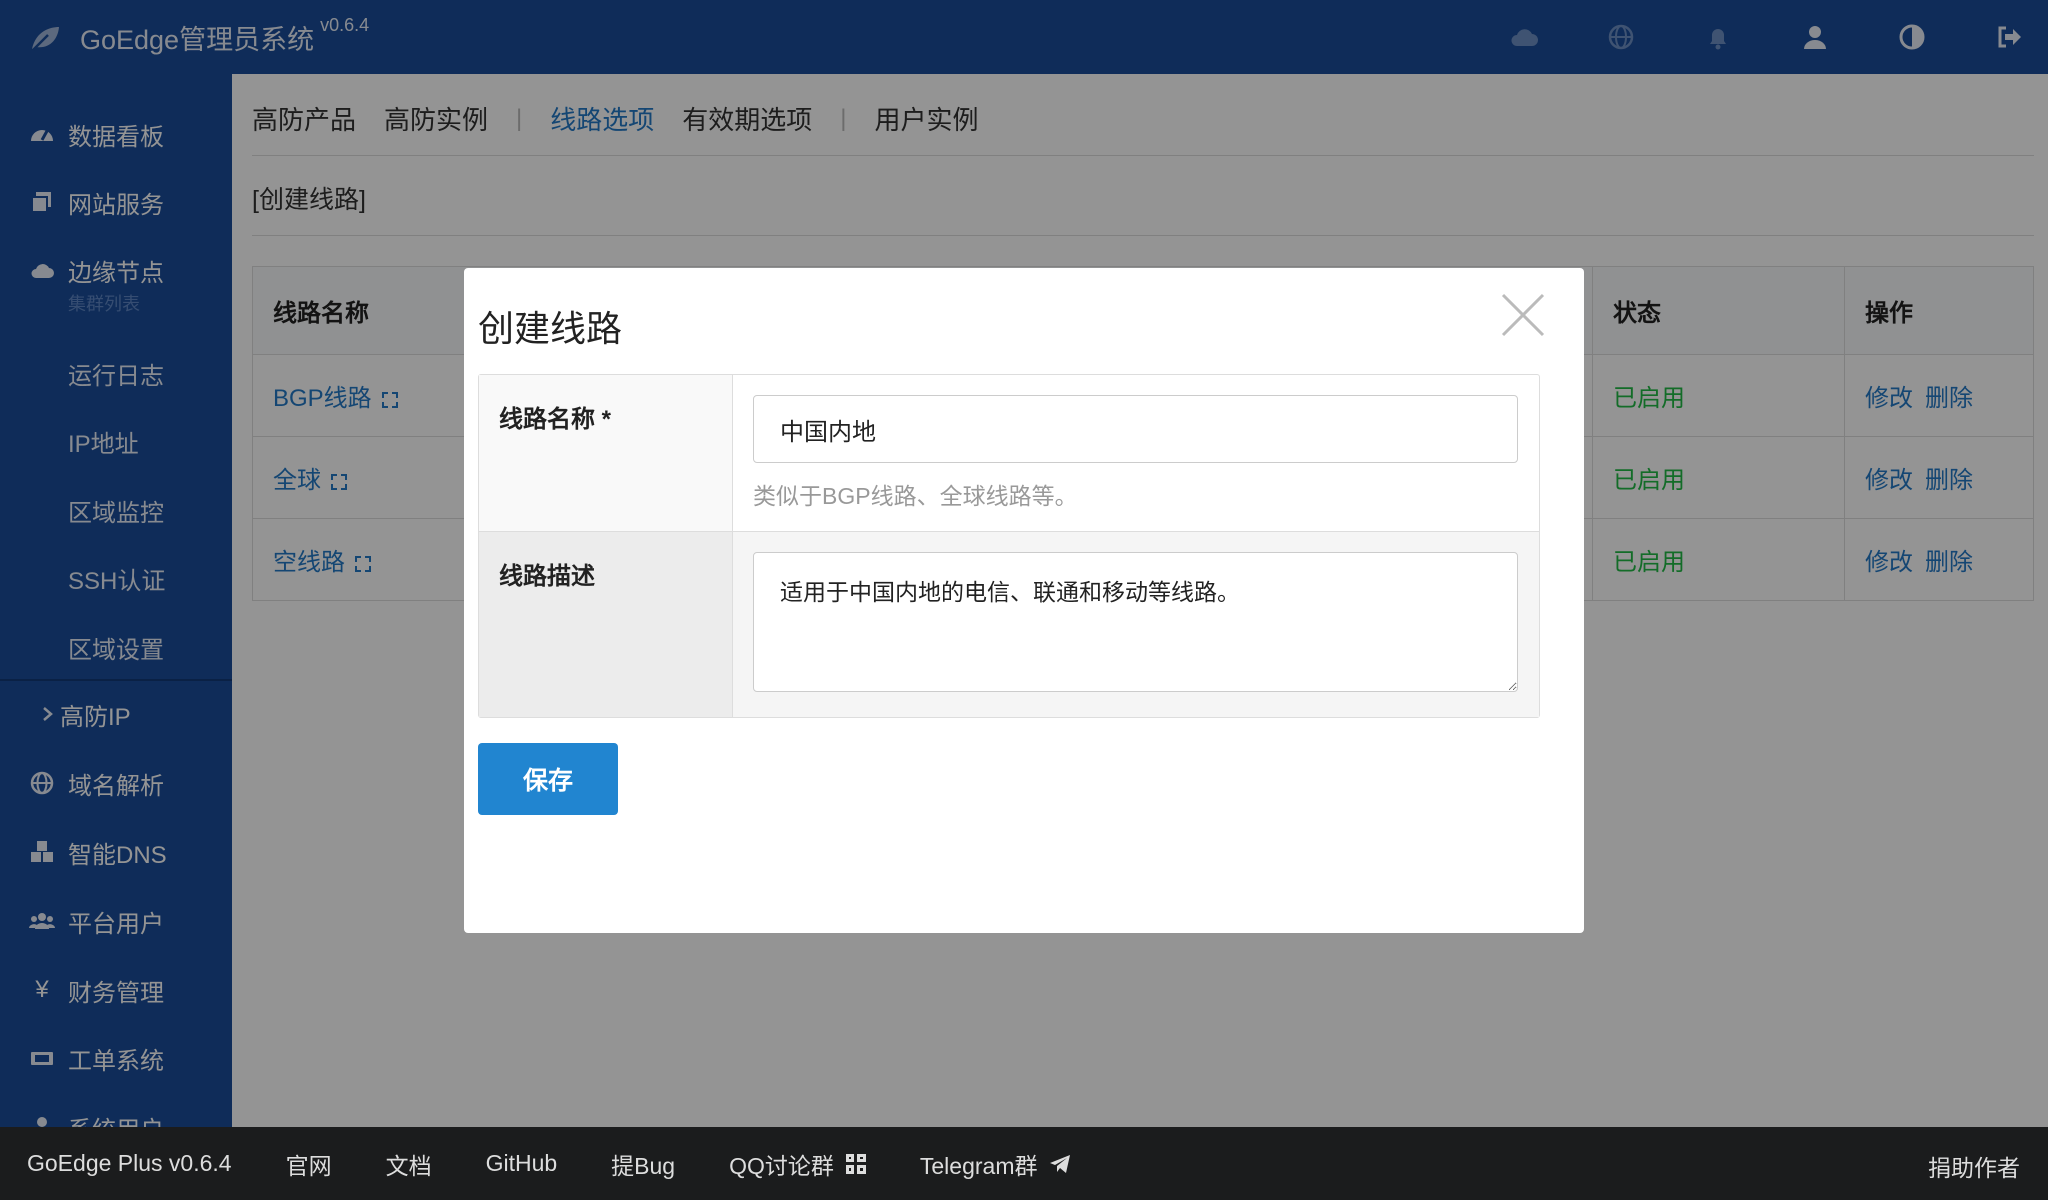  I want to click on footer-link-telegram: Telegram群, so click(996, 1164).